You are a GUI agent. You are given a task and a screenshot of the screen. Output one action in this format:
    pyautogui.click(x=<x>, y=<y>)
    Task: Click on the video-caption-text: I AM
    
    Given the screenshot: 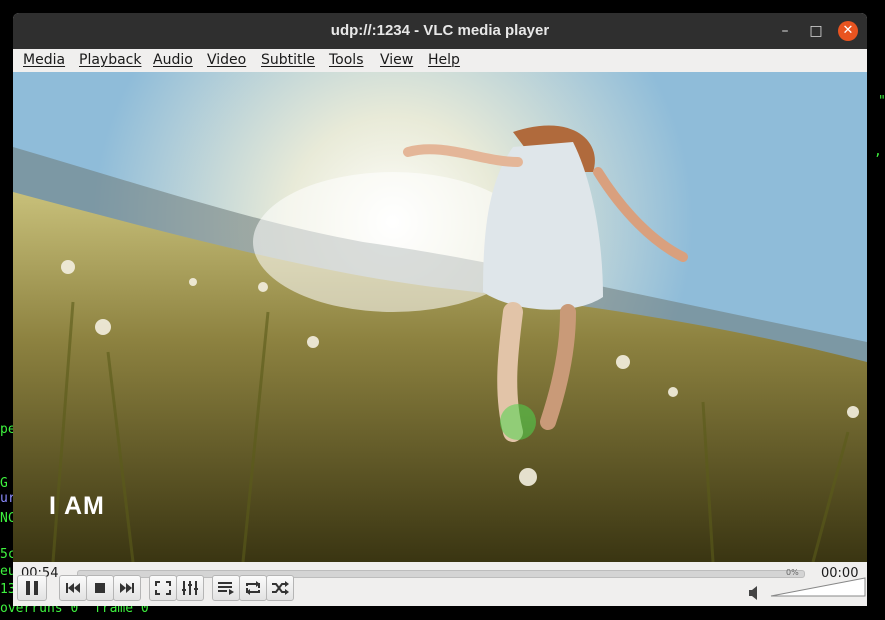 What is the action you would take?
    pyautogui.click(x=77, y=506)
    